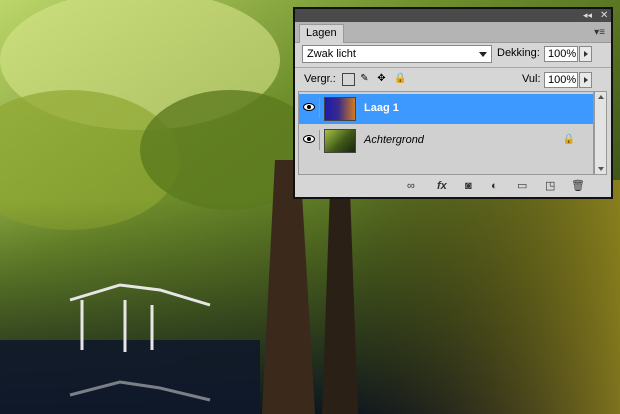  I want to click on lock-move-icon: ✥, so click(381, 78).